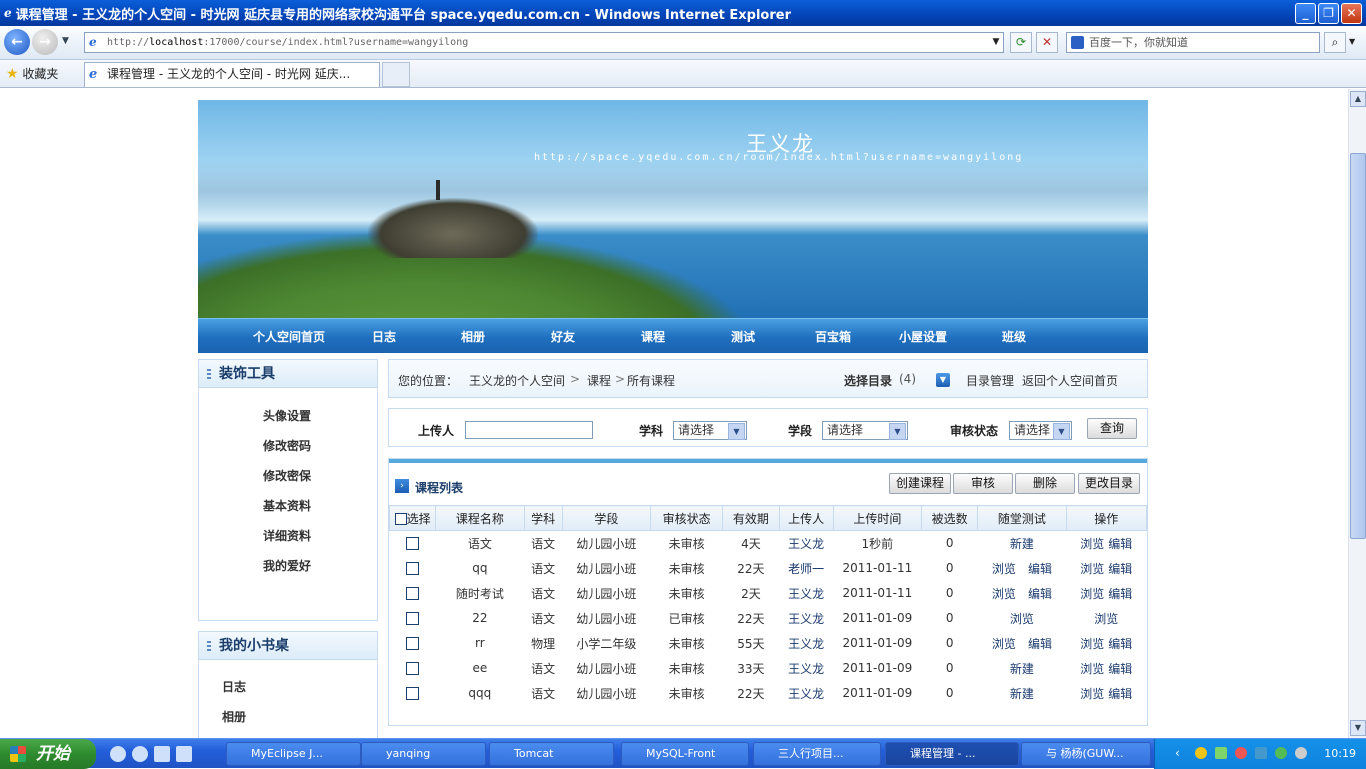 The height and width of the screenshot is (769, 1366). What do you see at coordinates (287, 505) in the screenshot?
I see `sidebar-item-basic-info: 基本资料` at bounding box center [287, 505].